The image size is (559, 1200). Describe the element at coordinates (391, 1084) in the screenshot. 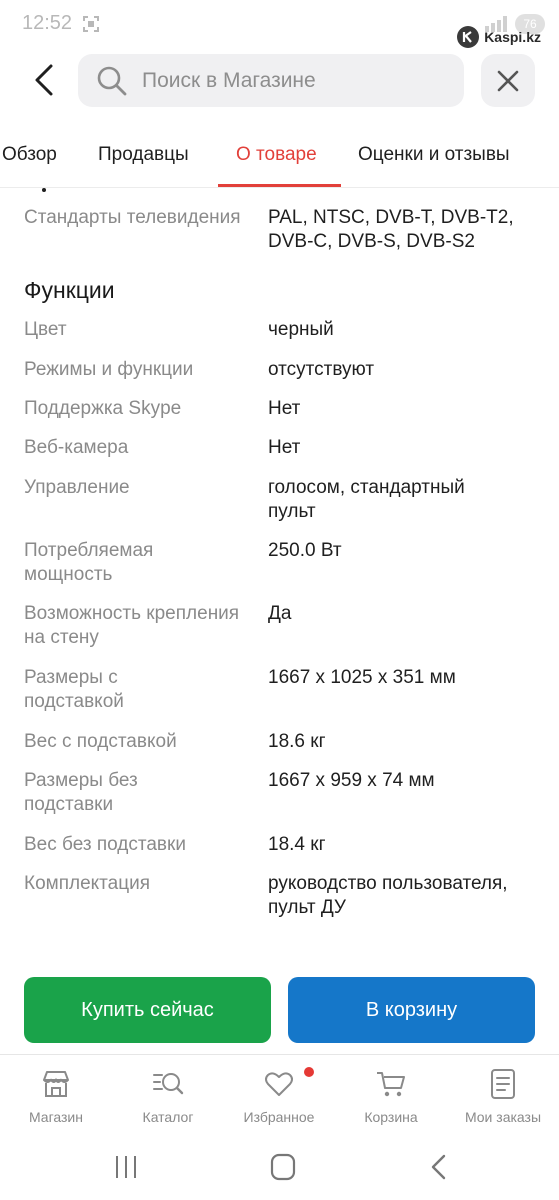

I see `cart-icon` at that location.